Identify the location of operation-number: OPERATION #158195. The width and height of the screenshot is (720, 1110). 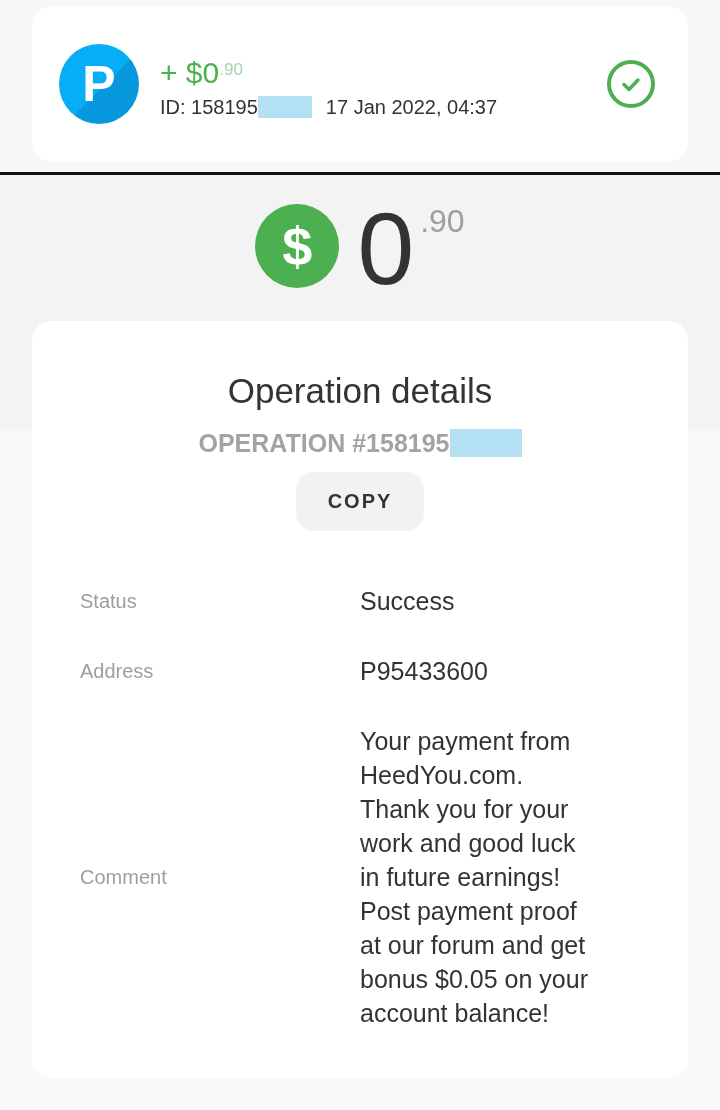
(324, 443).